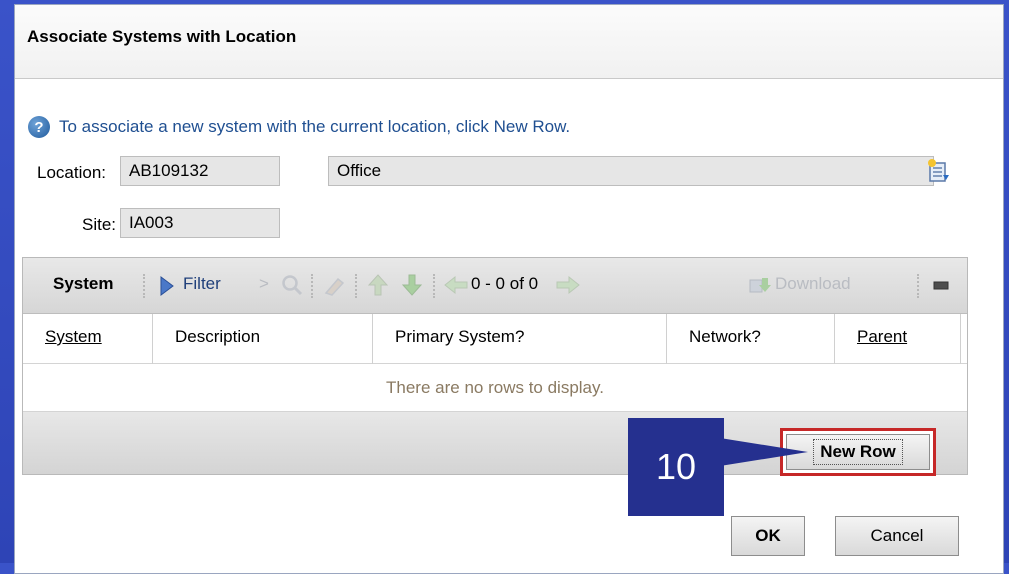 The image size is (1009, 574). What do you see at coordinates (39, 127) in the screenshot?
I see `help-icon: ?` at bounding box center [39, 127].